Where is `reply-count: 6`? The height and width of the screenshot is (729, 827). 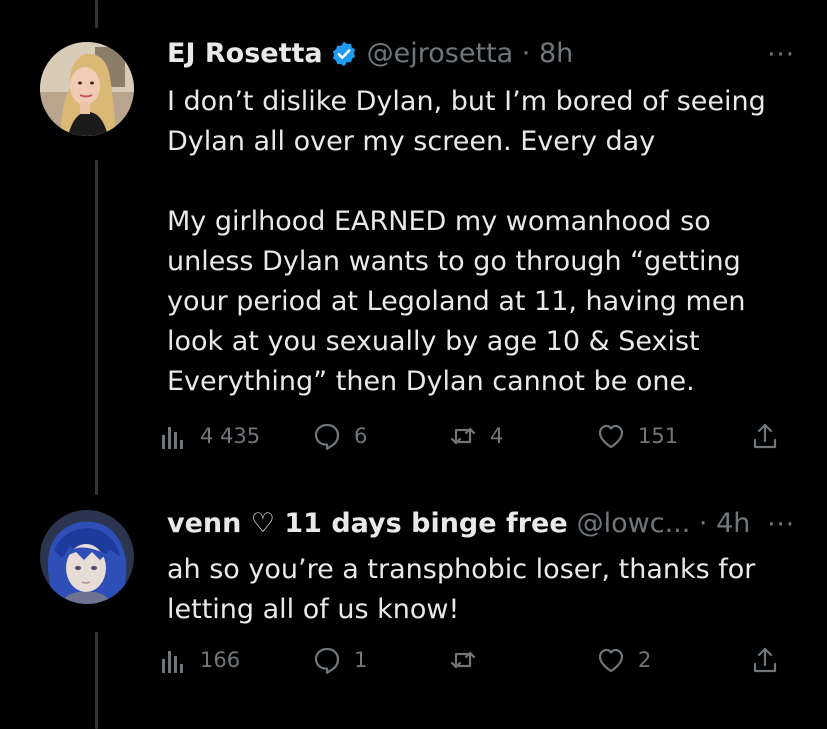
reply-count: 6 is located at coordinates (361, 436).